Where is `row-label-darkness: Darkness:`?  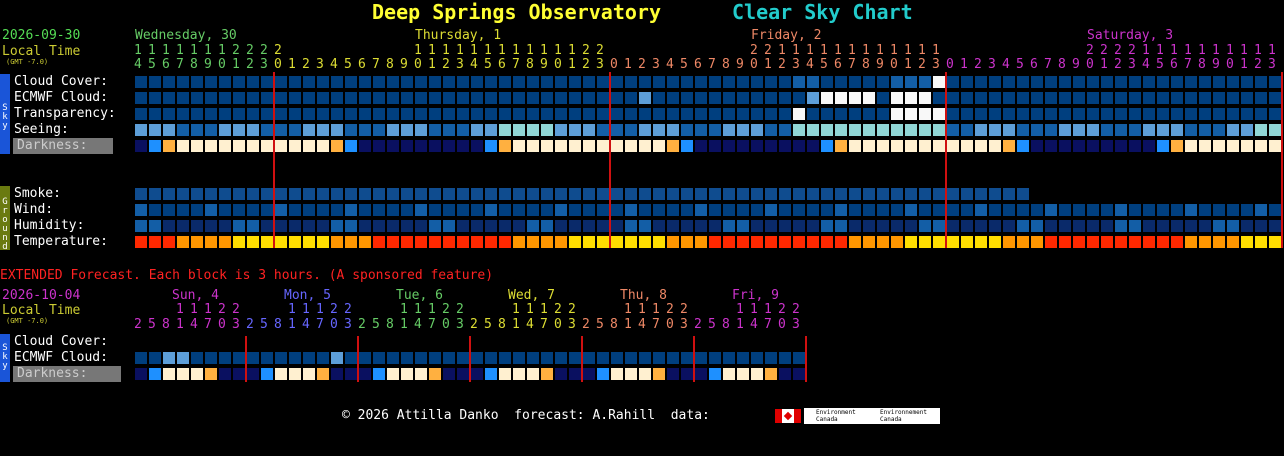
row-label-darkness: Darkness: is located at coordinates (63, 146).